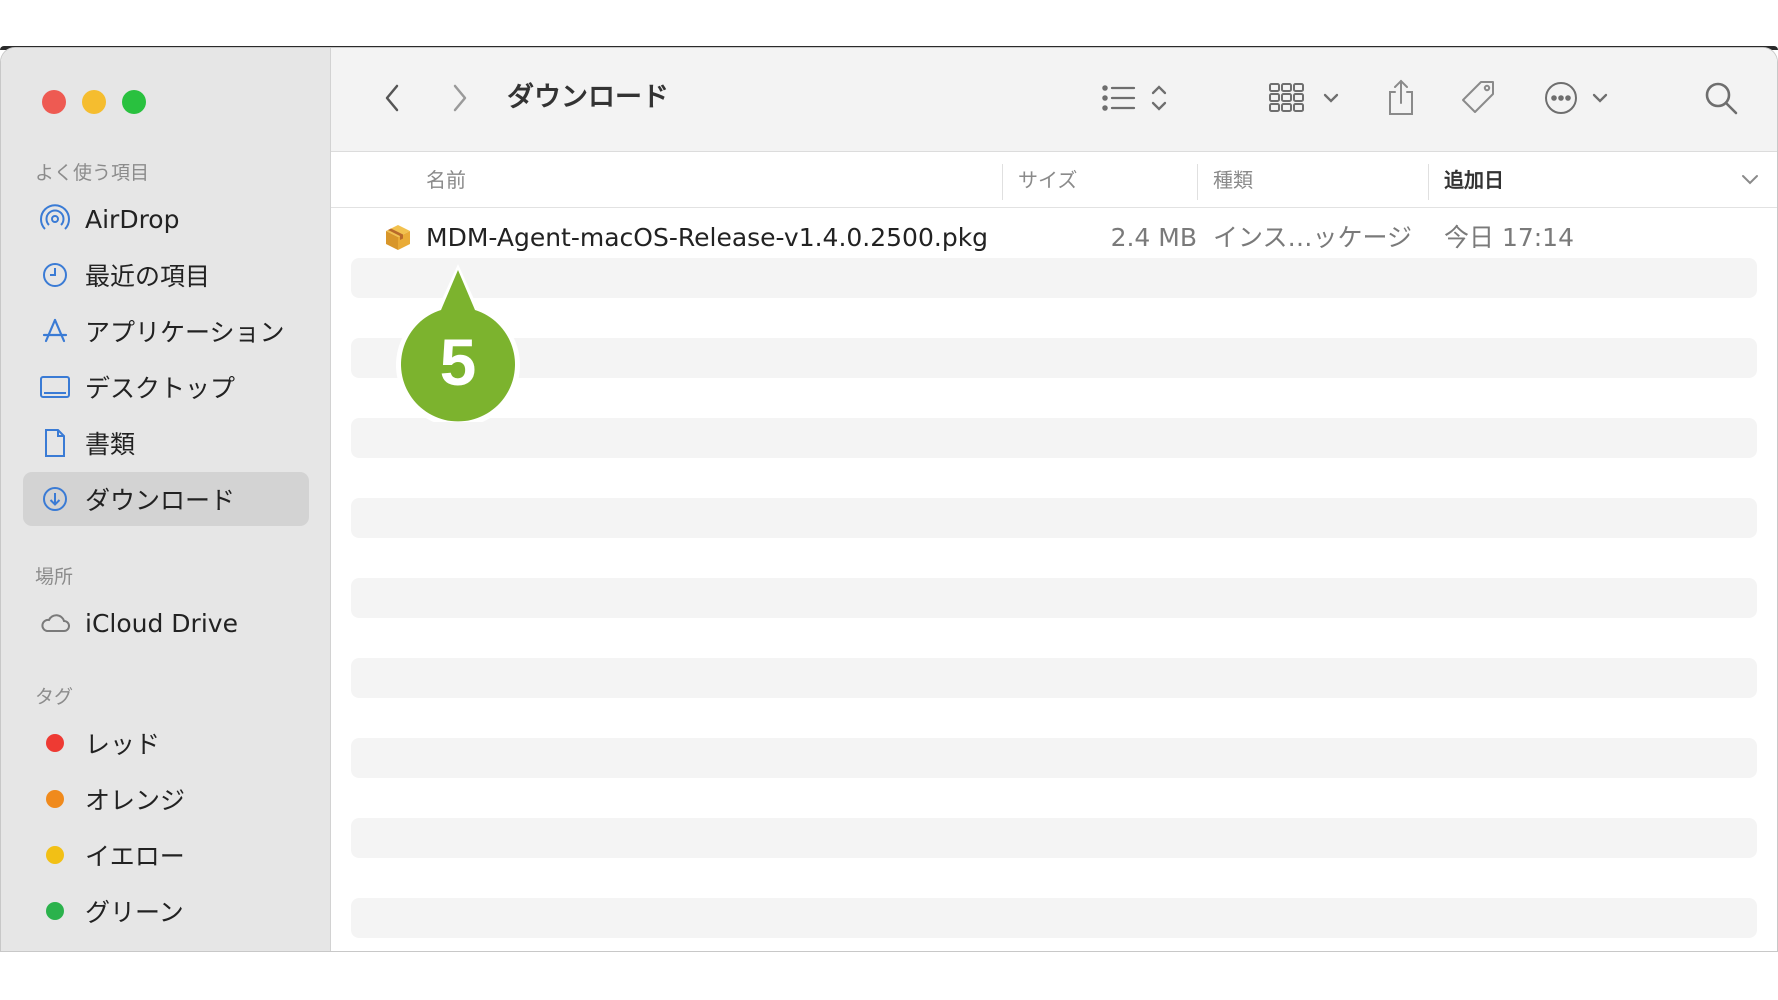 Image resolution: width=1778 pixels, height=1000 pixels. Describe the element at coordinates (54, 577) in the screenshot. I see `locations-heading: 場所` at that location.